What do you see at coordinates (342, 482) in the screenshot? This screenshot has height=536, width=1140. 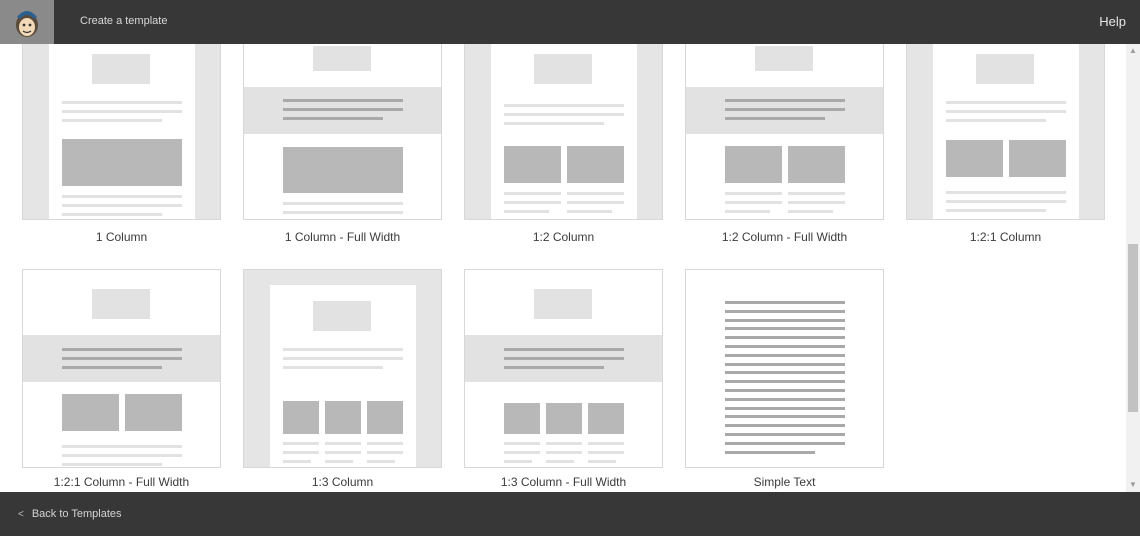 I see `template-label: 1:3 Column` at bounding box center [342, 482].